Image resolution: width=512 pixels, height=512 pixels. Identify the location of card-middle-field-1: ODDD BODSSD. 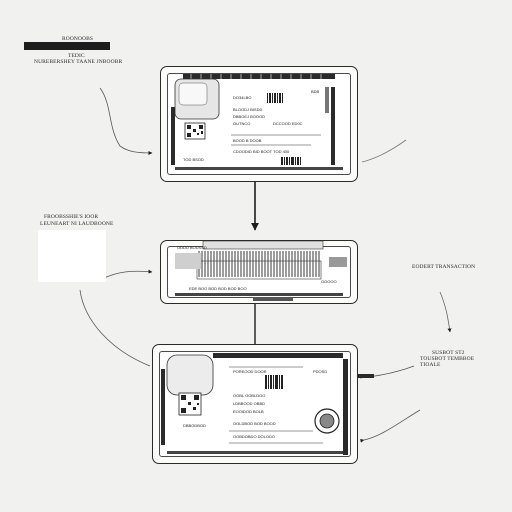
(192, 247).